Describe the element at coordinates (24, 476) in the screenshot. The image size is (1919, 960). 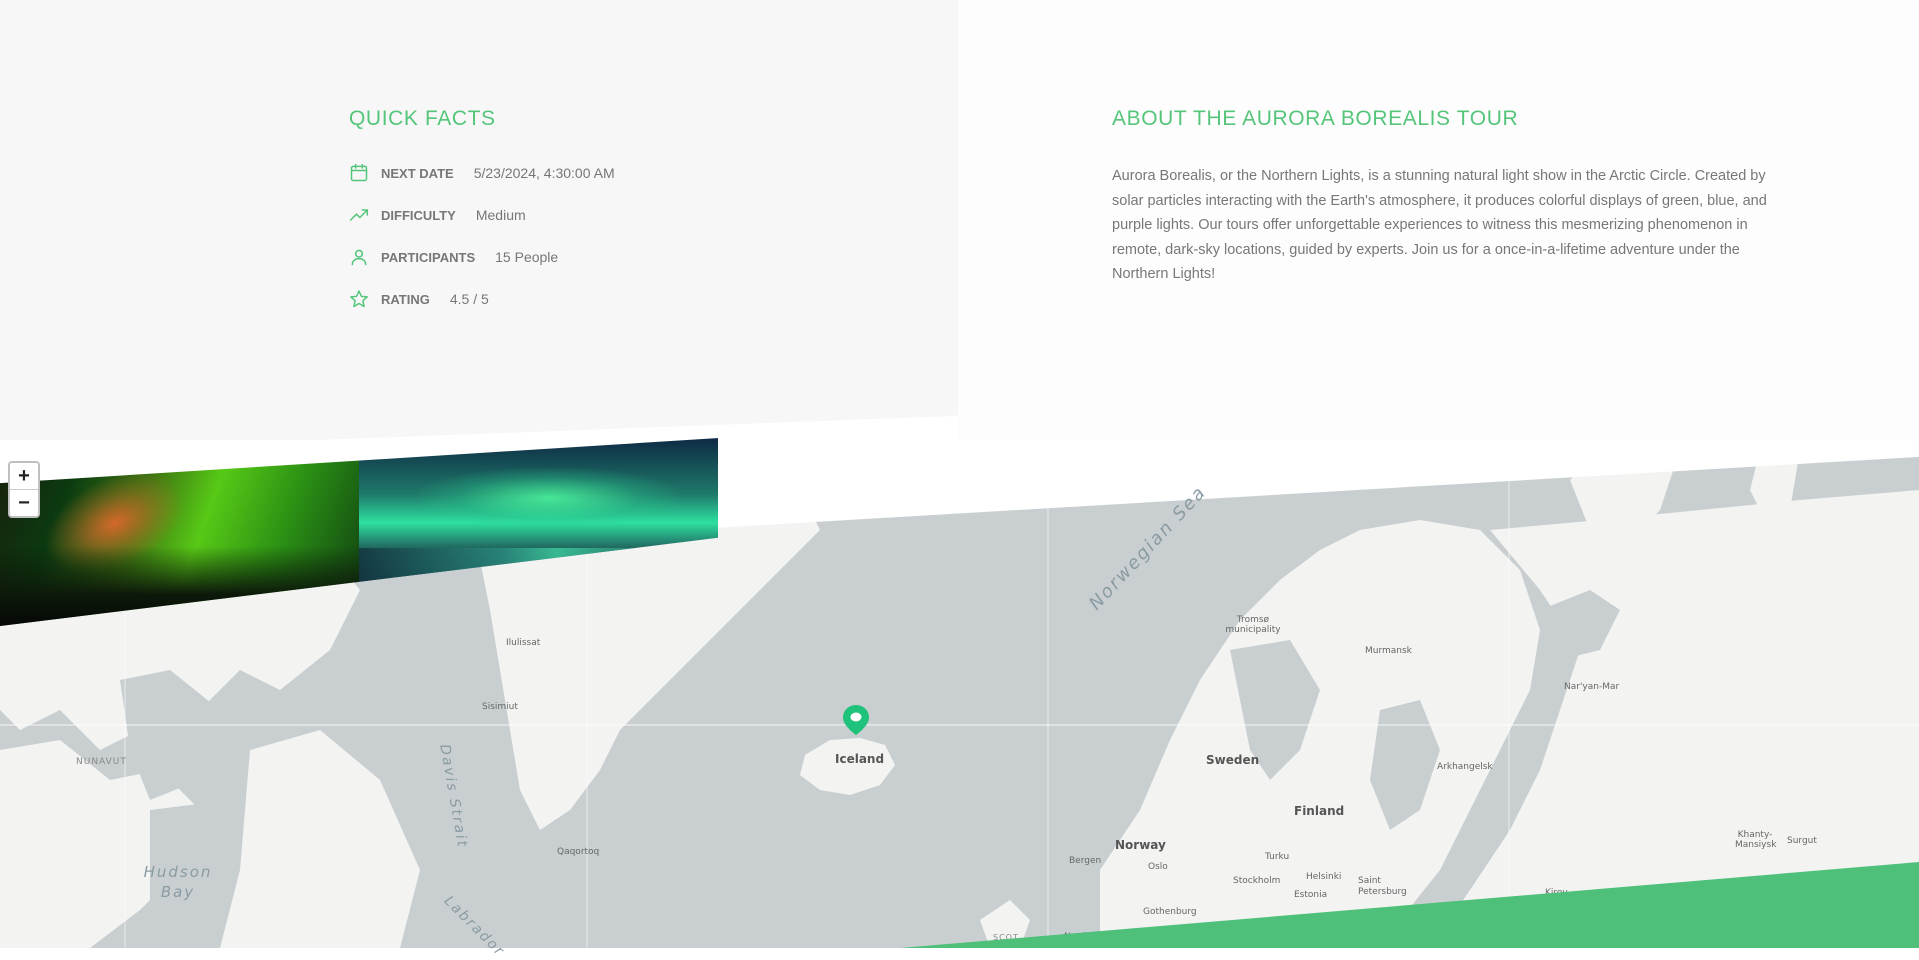
I see `zoom-in-button: +` at that location.